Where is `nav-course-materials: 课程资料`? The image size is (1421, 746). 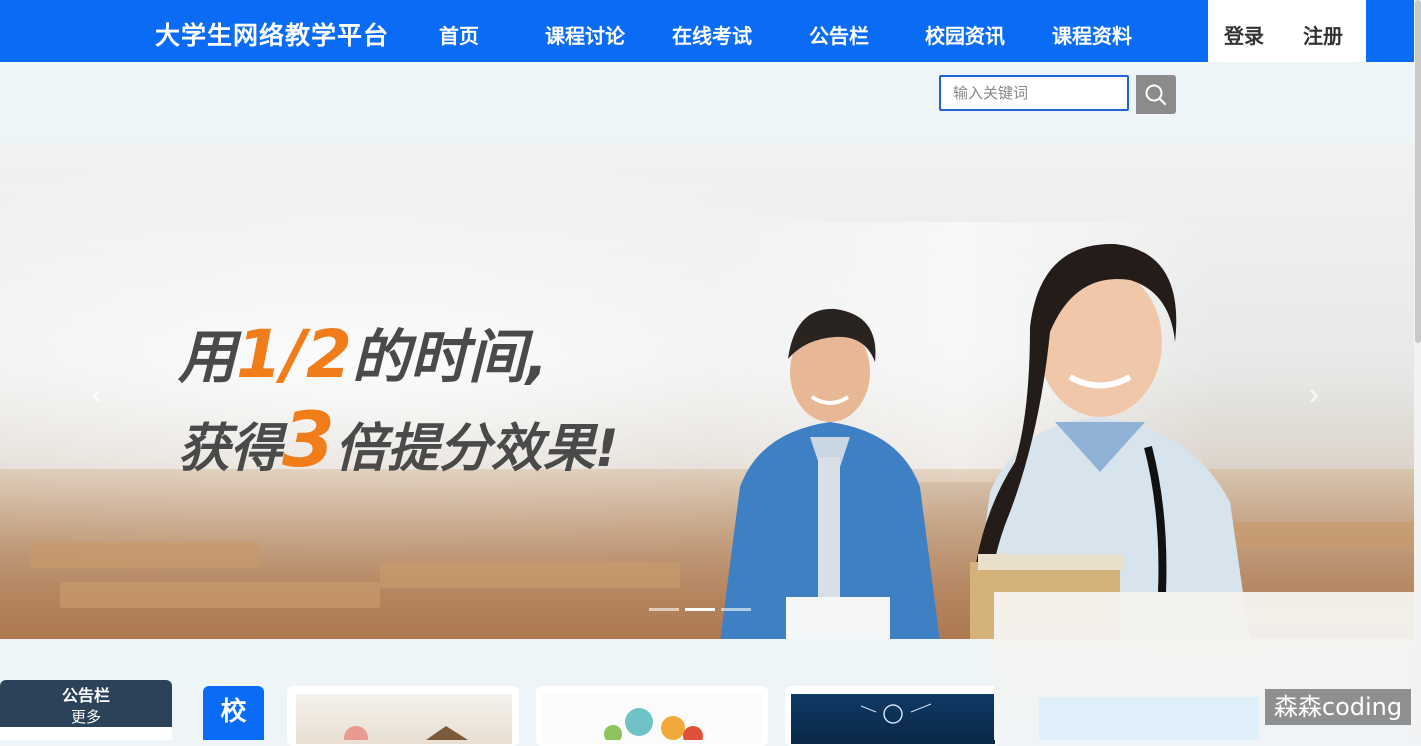
nav-course-materials: 课程资料 is located at coordinates (1092, 34).